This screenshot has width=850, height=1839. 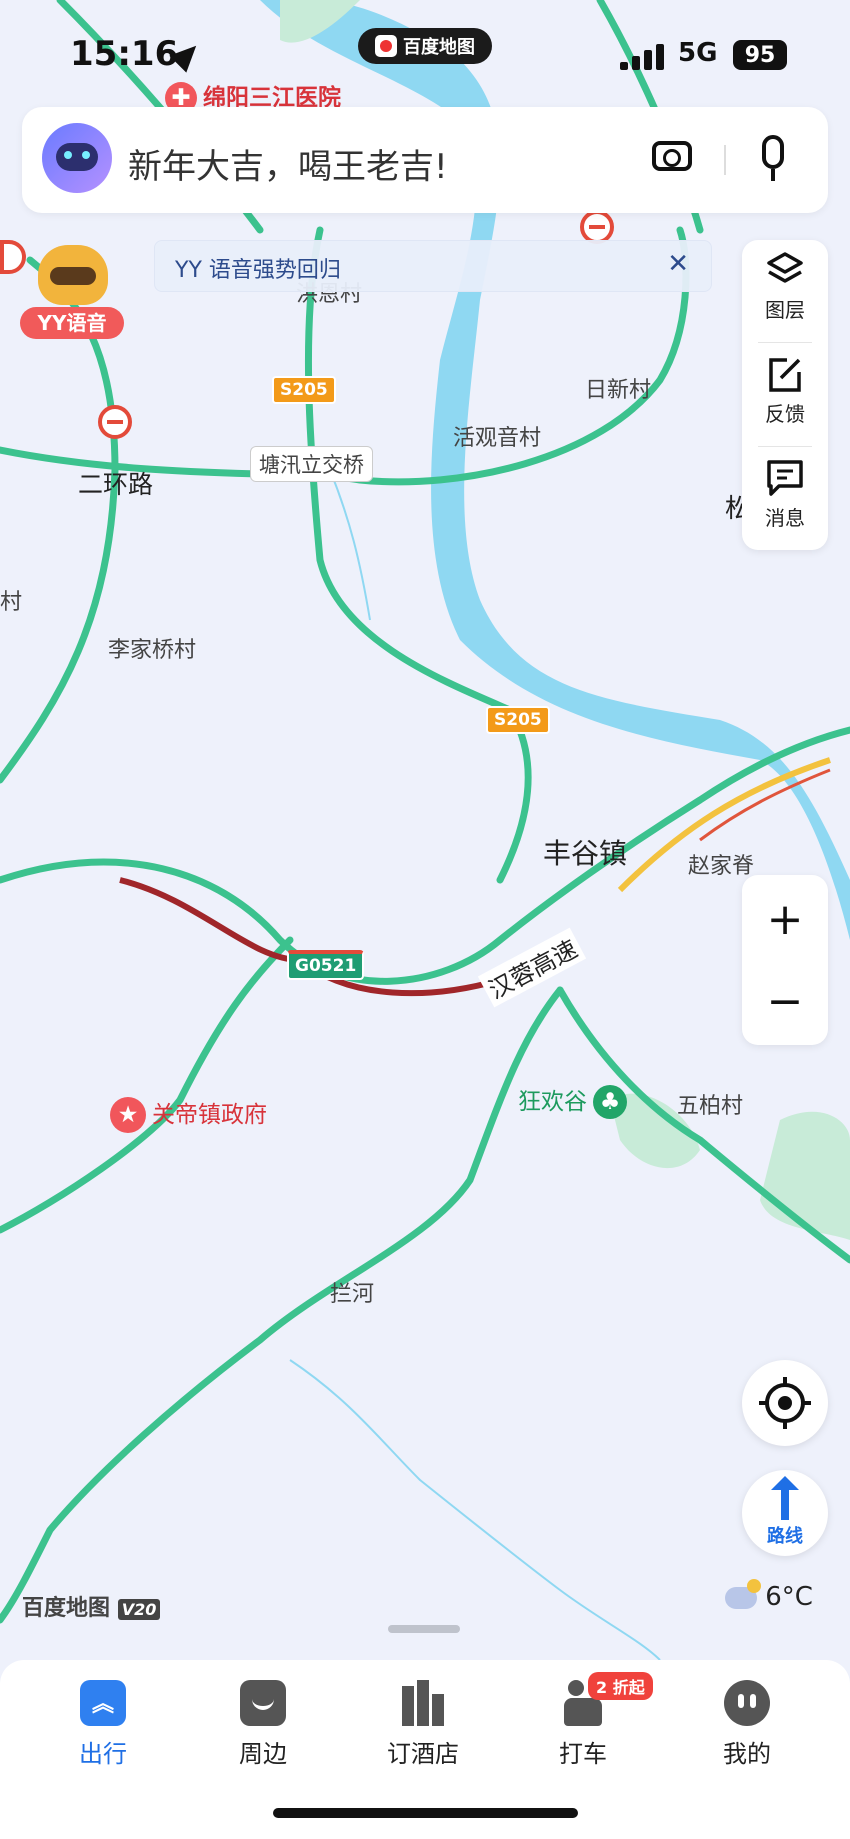 What do you see at coordinates (785, 267) in the screenshot?
I see `layers-icon` at bounding box center [785, 267].